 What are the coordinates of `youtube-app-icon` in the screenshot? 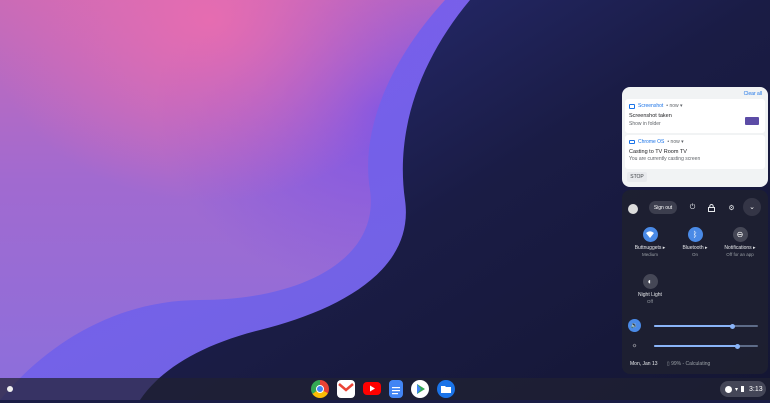 It's located at (372, 388).